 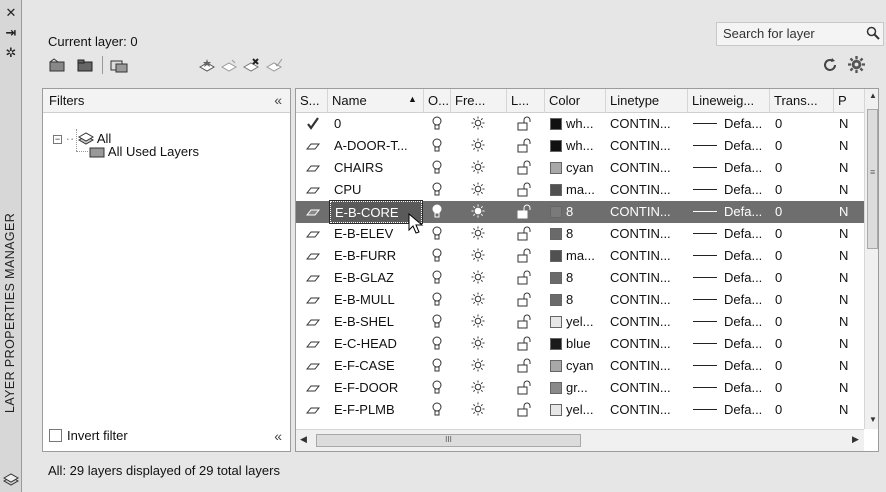 I want to click on settings-gear-icon, so click(x=856, y=64).